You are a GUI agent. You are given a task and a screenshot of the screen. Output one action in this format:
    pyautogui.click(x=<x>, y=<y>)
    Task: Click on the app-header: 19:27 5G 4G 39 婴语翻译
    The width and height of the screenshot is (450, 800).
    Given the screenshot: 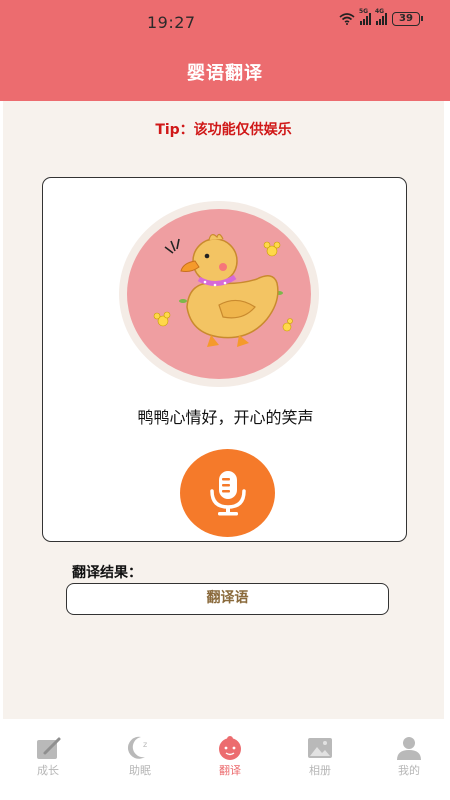 What is the action you would take?
    pyautogui.click(x=225, y=50)
    